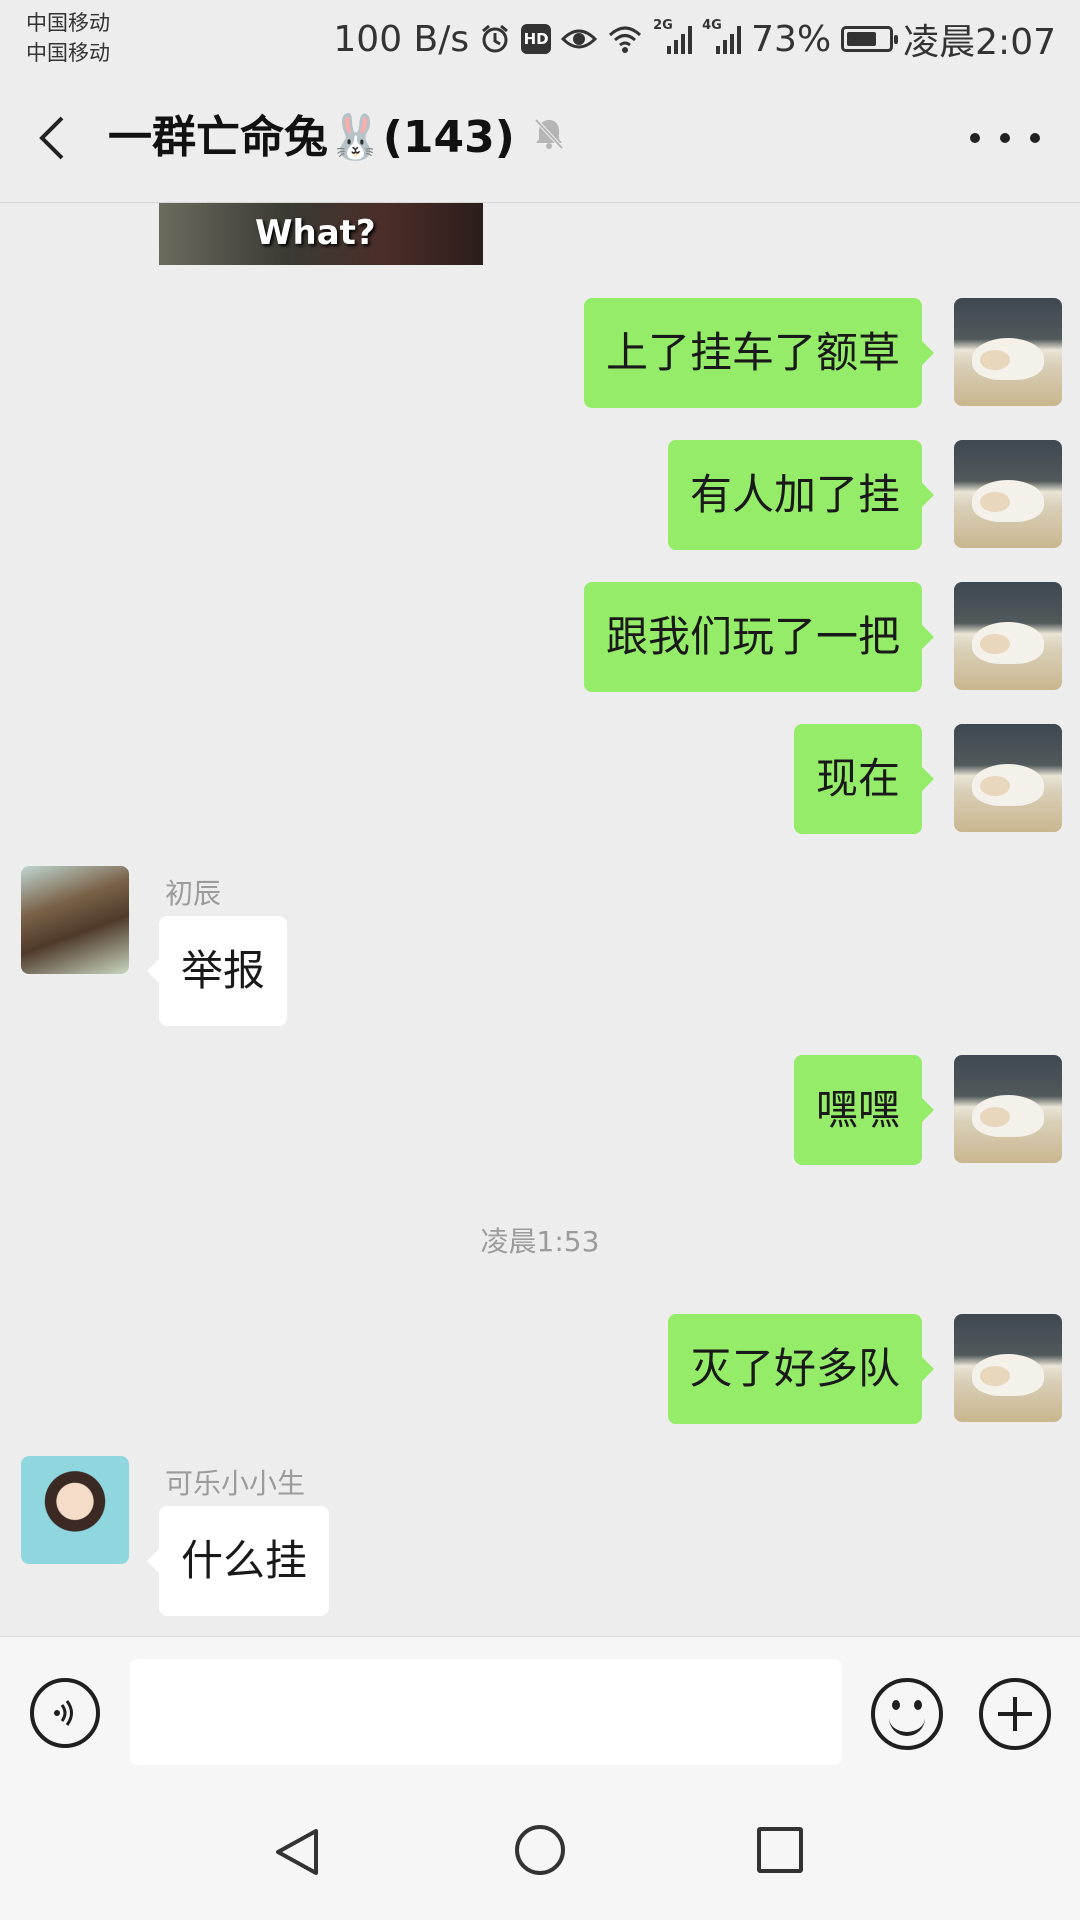 This screenshot has height=1920, width=1080. What do you see at coordinates (549, 138) in the screenshot?
I see `bell-muted-icon` at bounding box center [549, 138].